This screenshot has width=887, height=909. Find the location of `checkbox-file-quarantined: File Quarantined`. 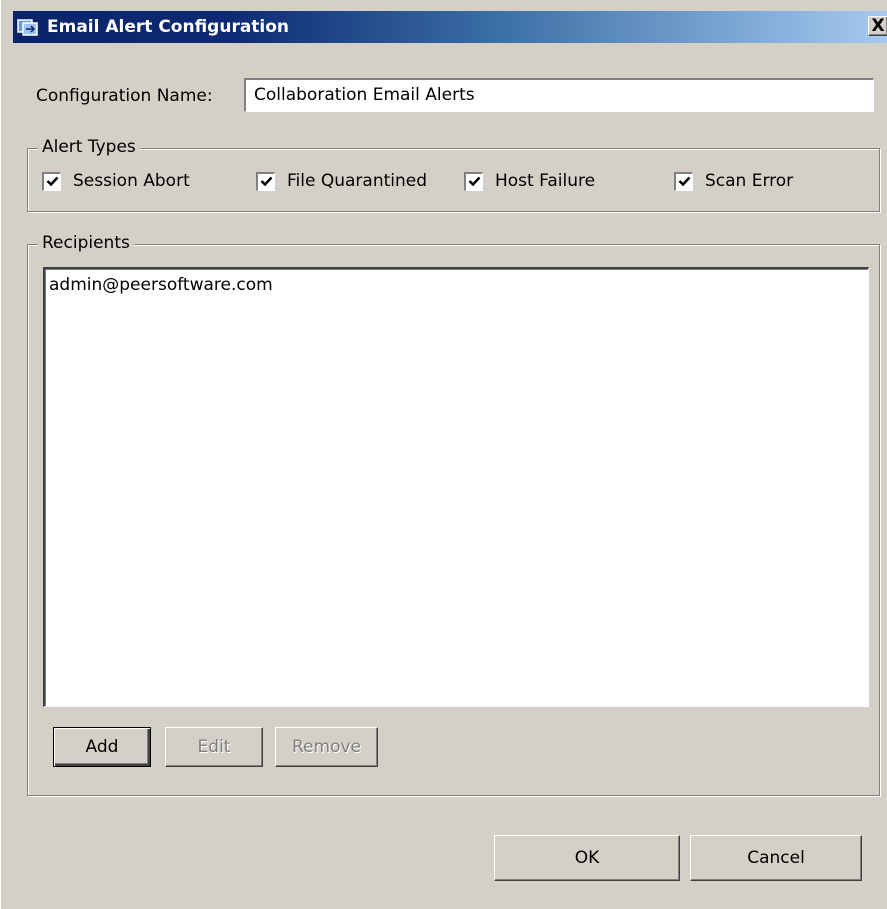

checkbox-file-quarantined: File Quarantined is located at coordinates (341, 181).